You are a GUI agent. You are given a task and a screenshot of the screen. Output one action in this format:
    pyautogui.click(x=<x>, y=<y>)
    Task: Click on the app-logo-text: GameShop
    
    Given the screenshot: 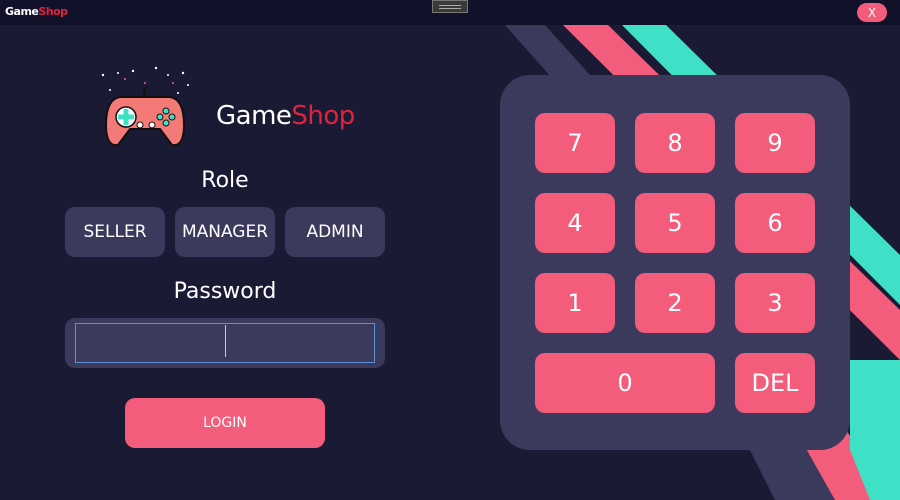 What is the action you would take?
    pyautogui.click(x=285, y=116)
    